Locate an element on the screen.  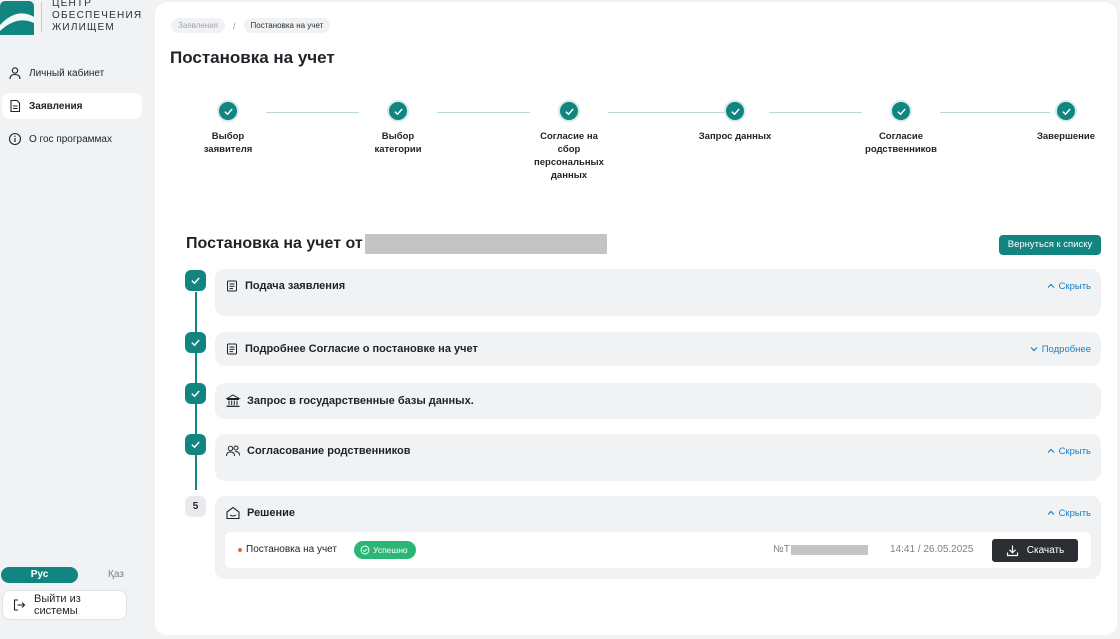
redacted-name is located at coordinates (485, 244).